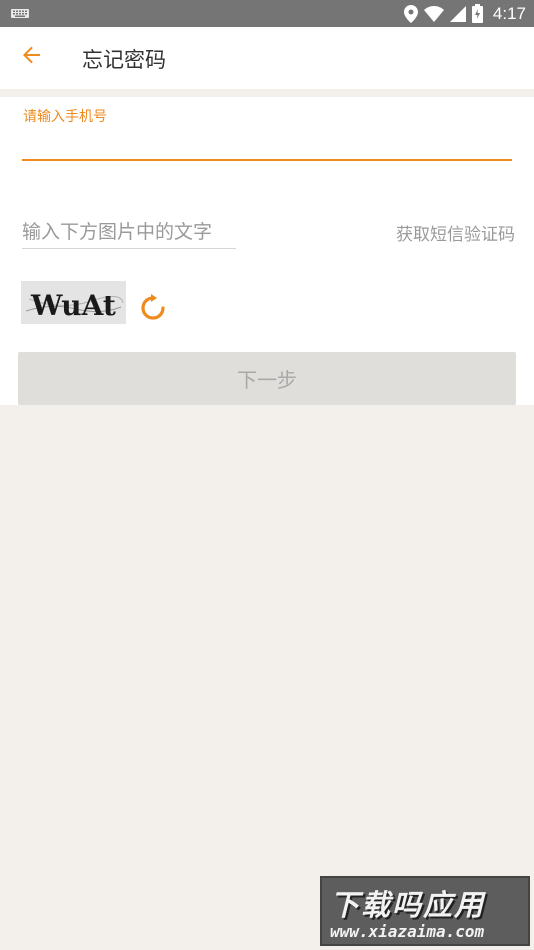  I want to click on signal-icon, so click(457, 13).